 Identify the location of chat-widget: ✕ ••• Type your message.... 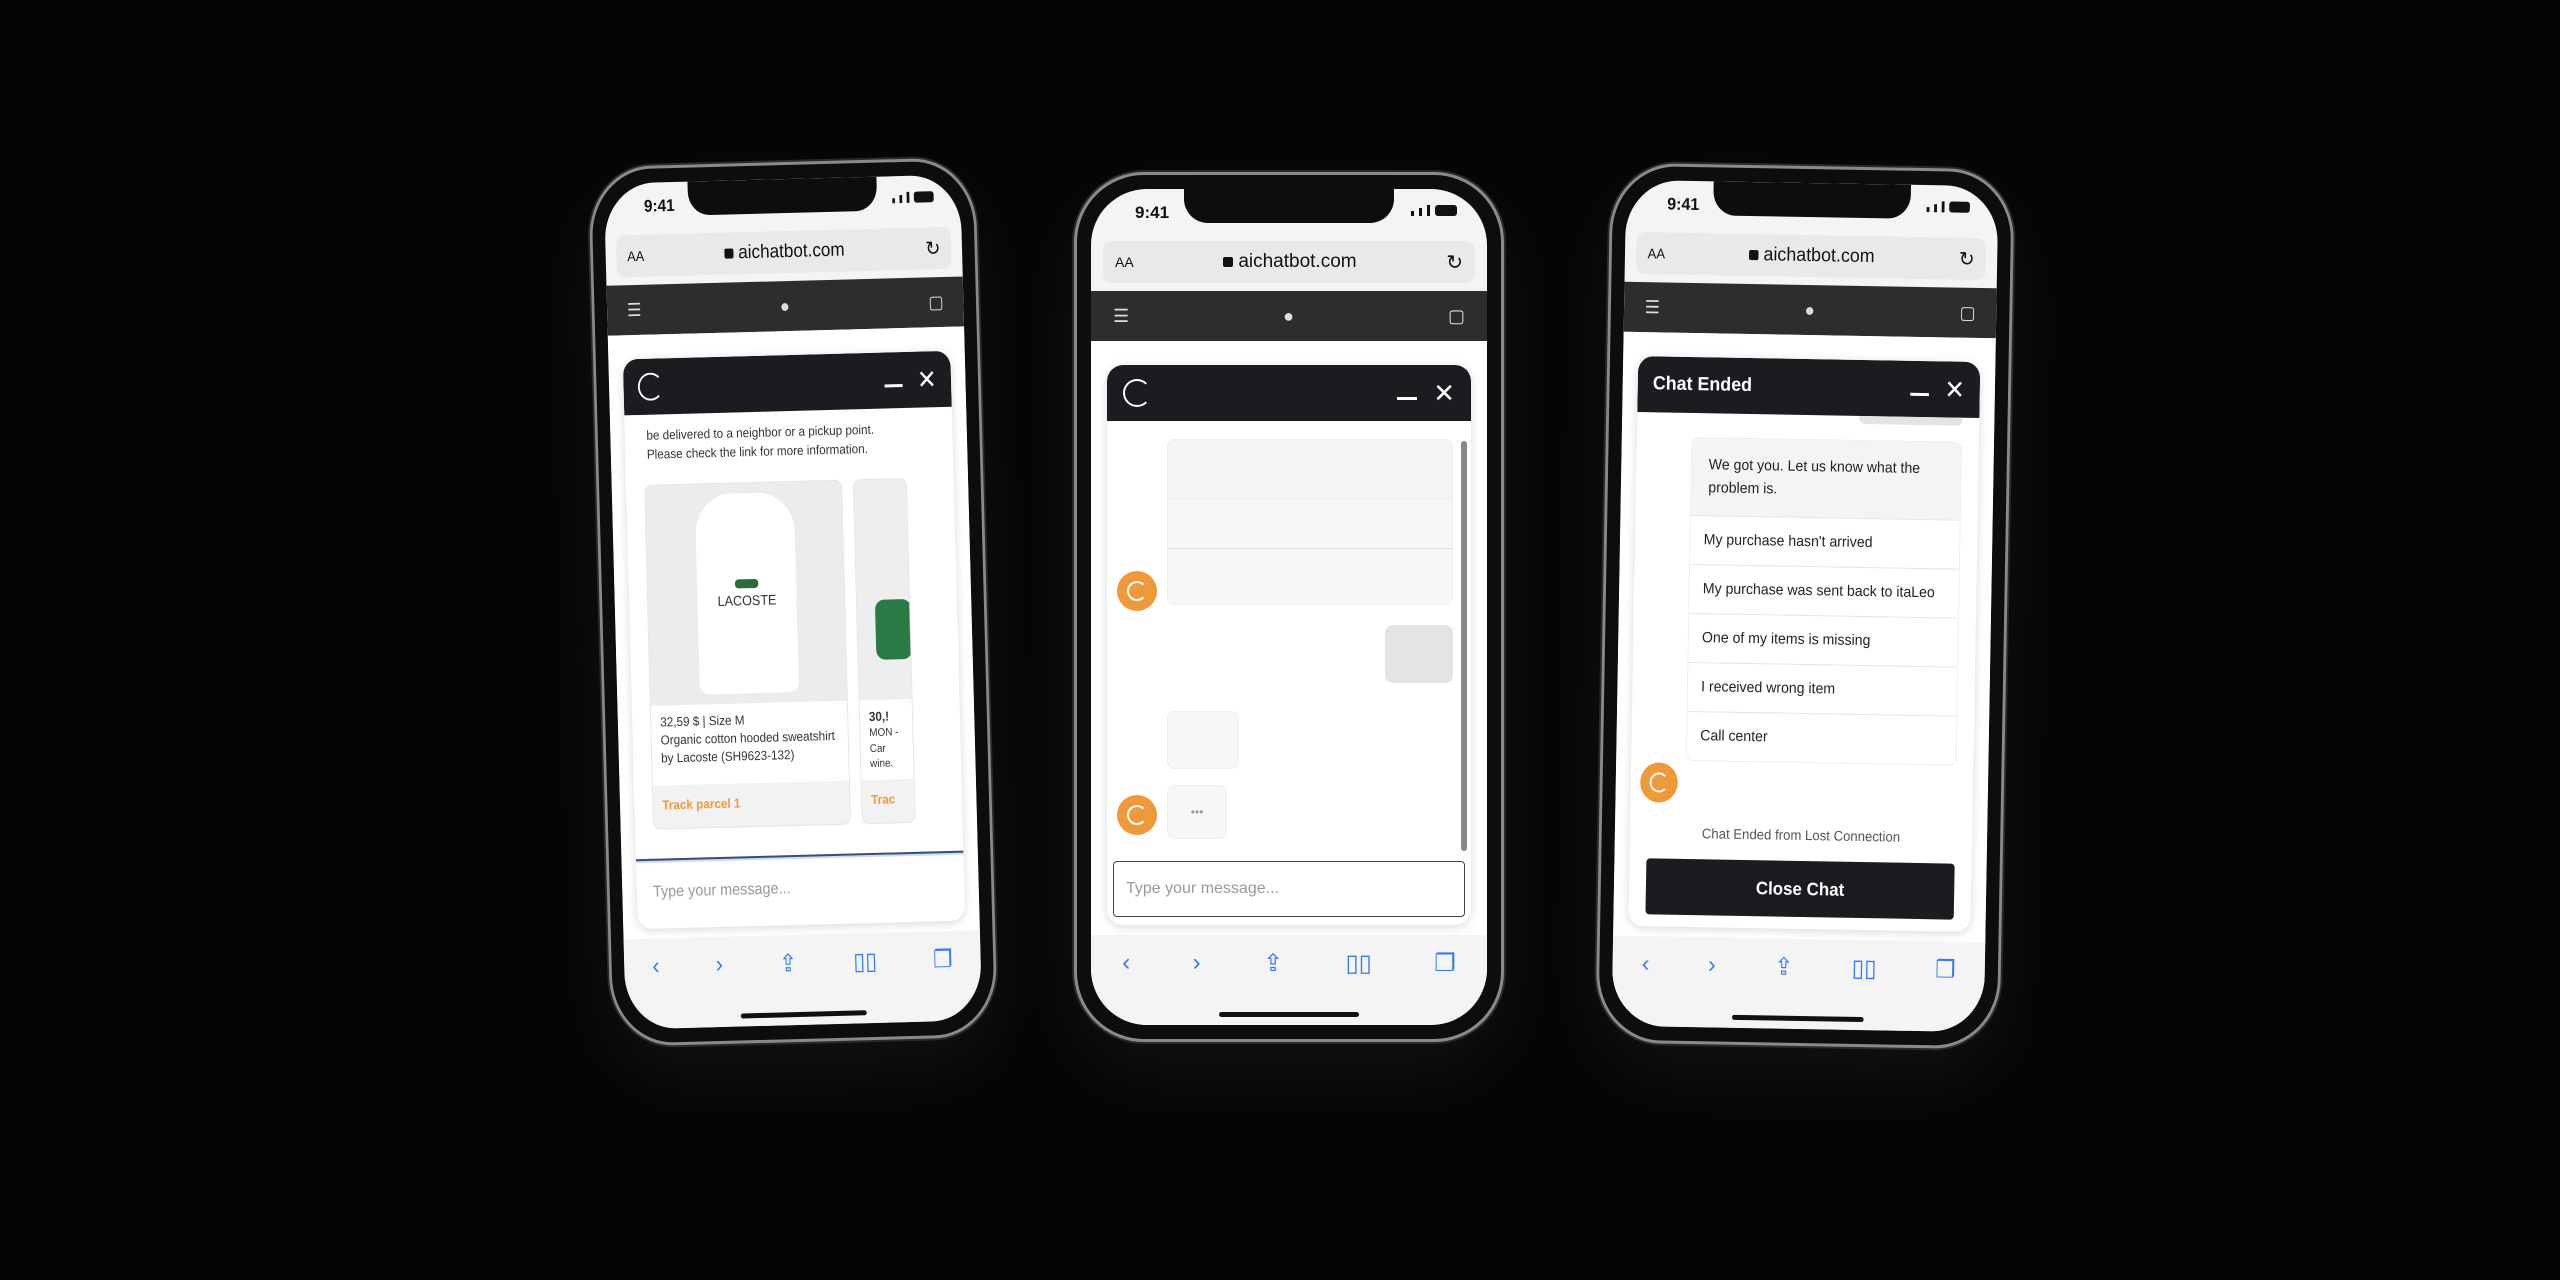
(1289, 645).